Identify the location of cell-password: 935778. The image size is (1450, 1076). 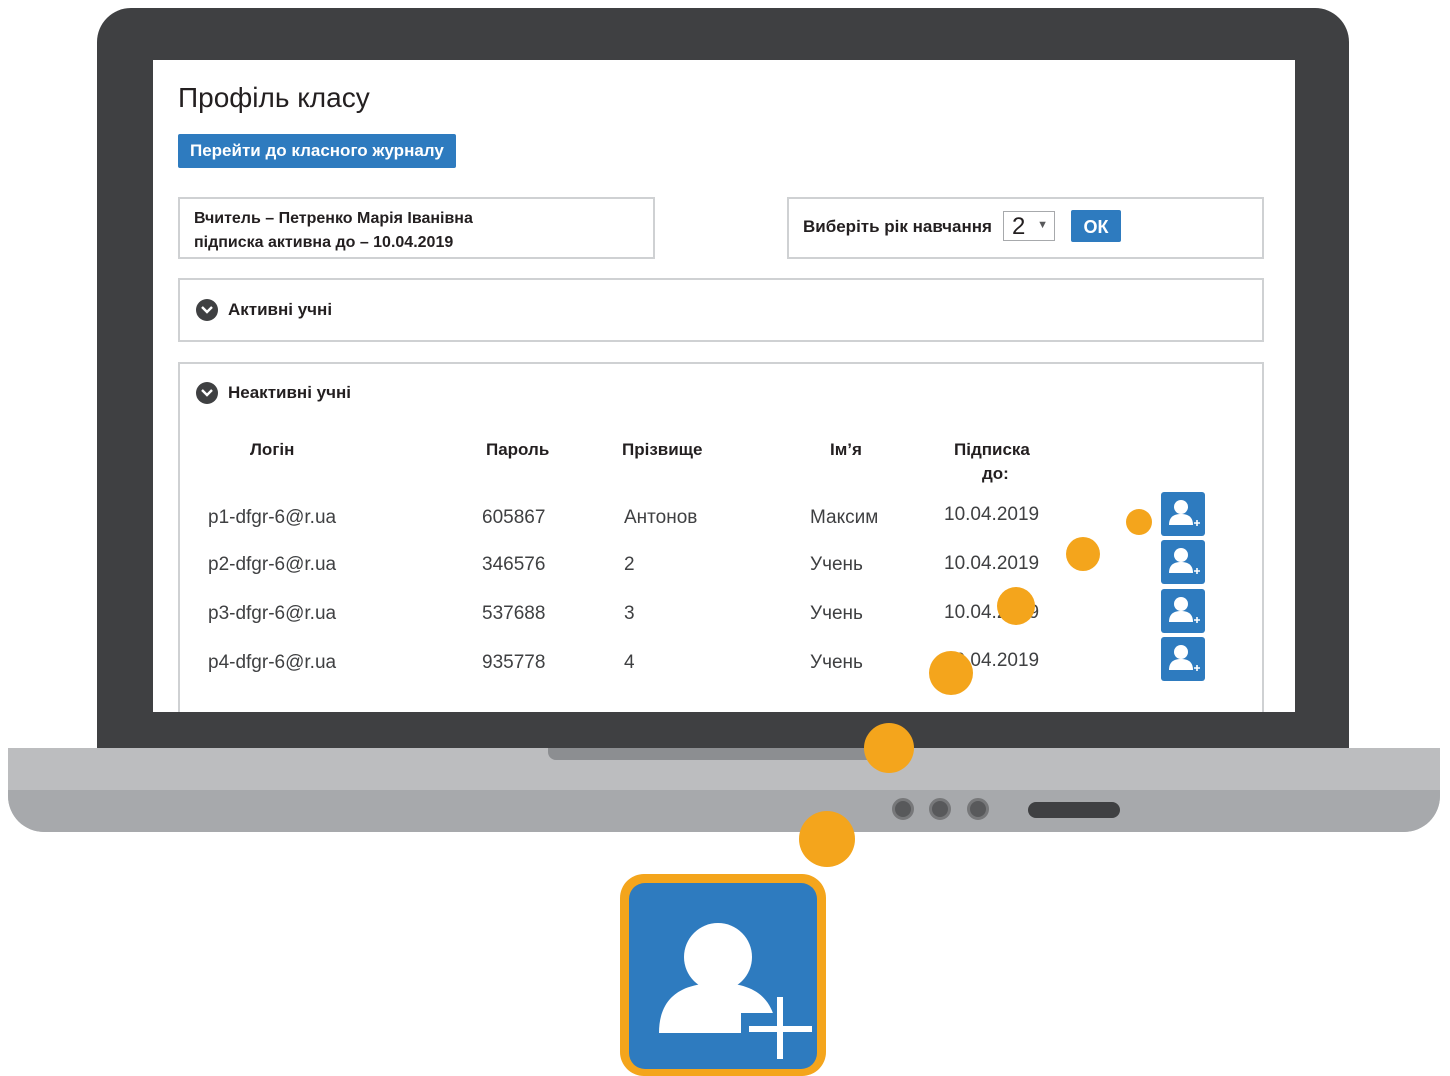
(514, 662).